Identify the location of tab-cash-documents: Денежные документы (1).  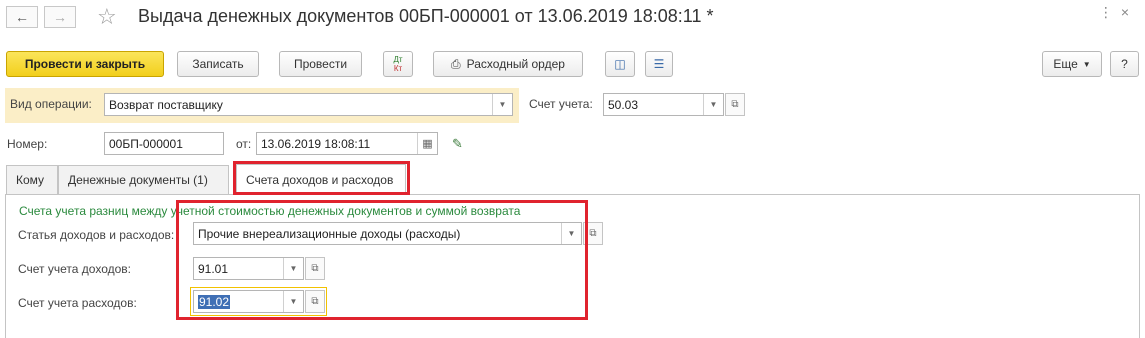
(143, 179).